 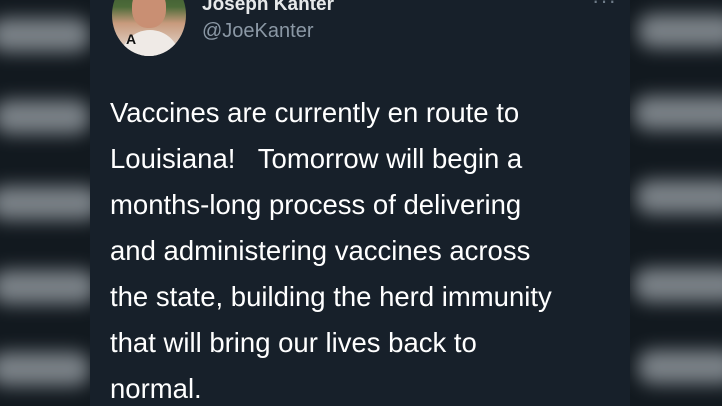 I want to click on more-horizontal-icon: ···, so click(x=604, y=7).